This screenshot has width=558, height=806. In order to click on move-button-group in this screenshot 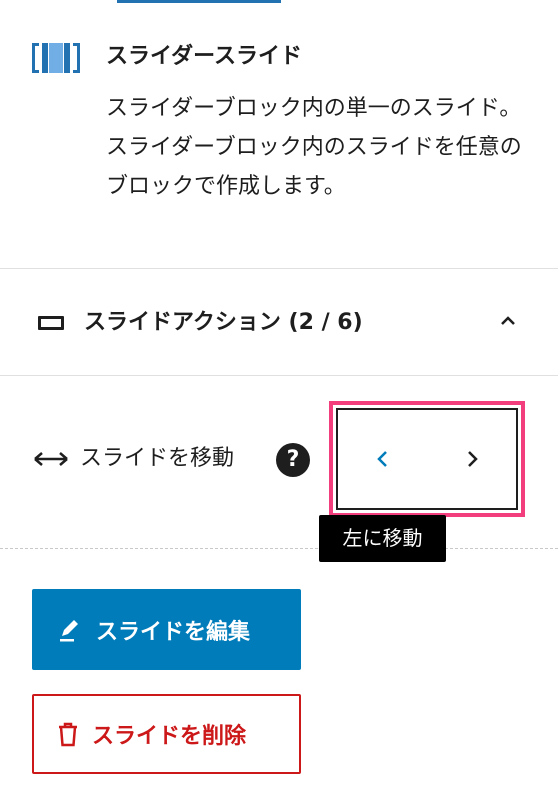, I will do `click(427, 459)`.